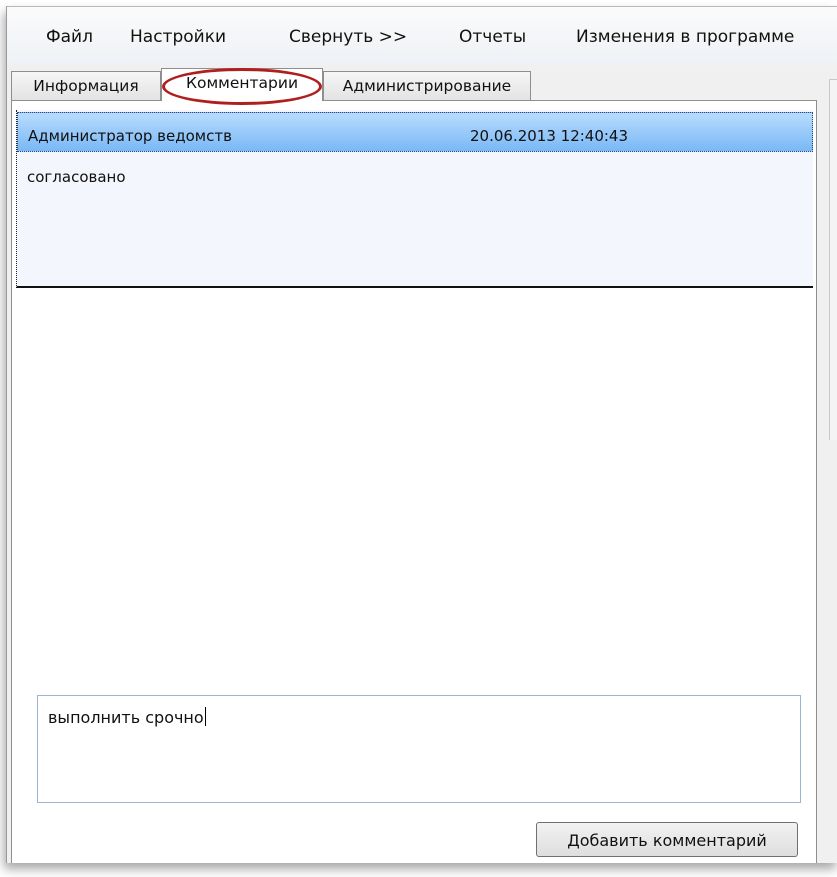 This screenshot has width=837, height=877. What do you see at coordinates (549, 136) in the screenshot?
I see `comment-date: 20.06.2013 12:40:43` at bounding box center [549, 136].